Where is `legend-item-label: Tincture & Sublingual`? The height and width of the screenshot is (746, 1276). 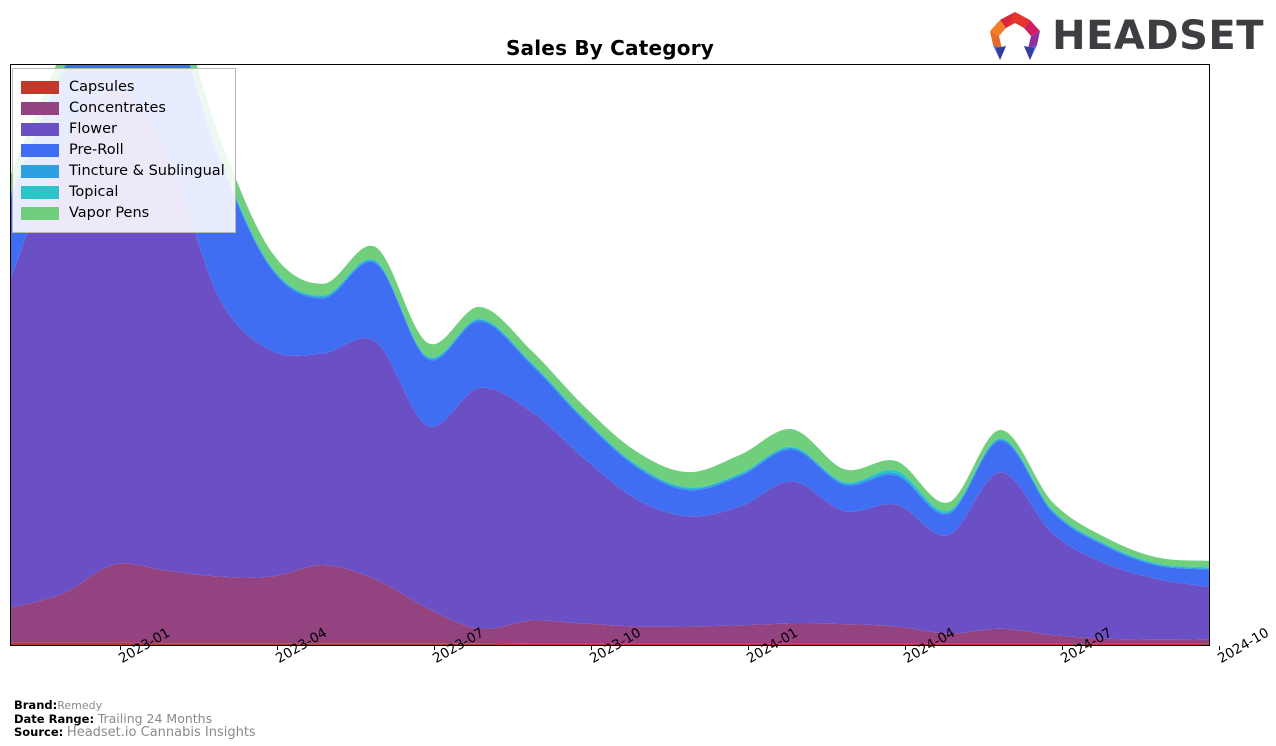 legend-item-label: Tincture & Sublingual is located at coordinates (147, 171).